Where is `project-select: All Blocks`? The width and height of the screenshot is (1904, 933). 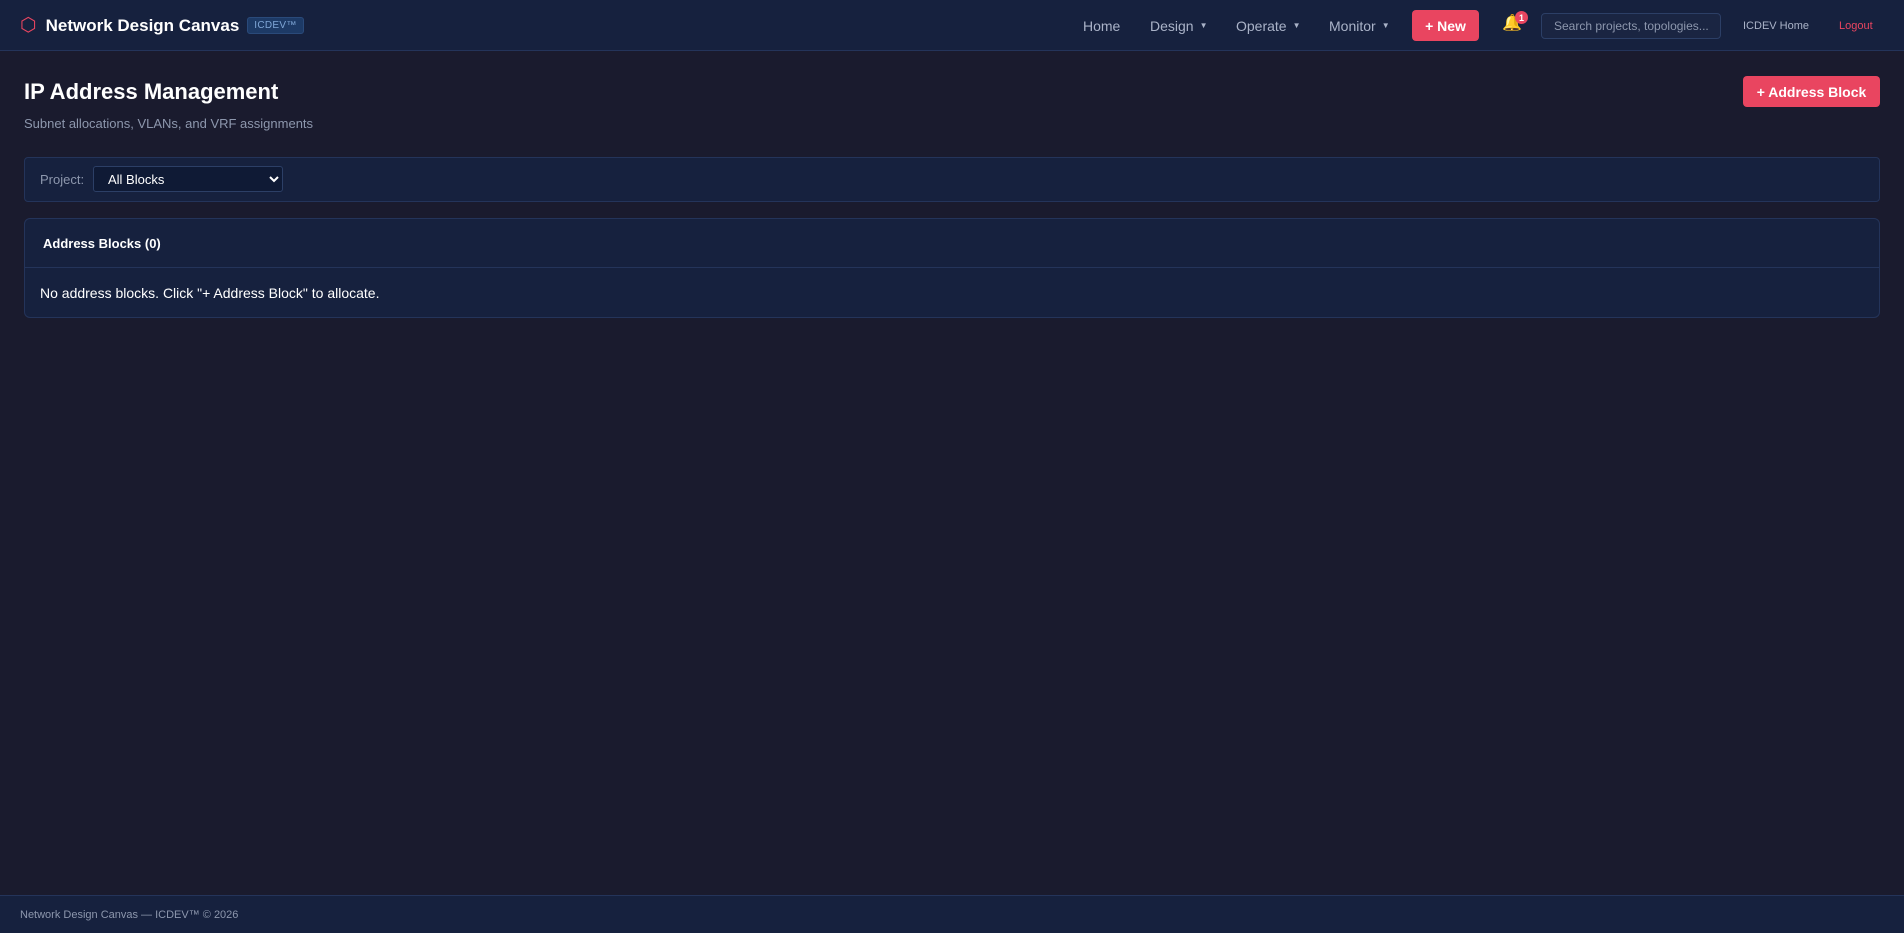 project-select: All Blocks is located at coordinates (188, 179).